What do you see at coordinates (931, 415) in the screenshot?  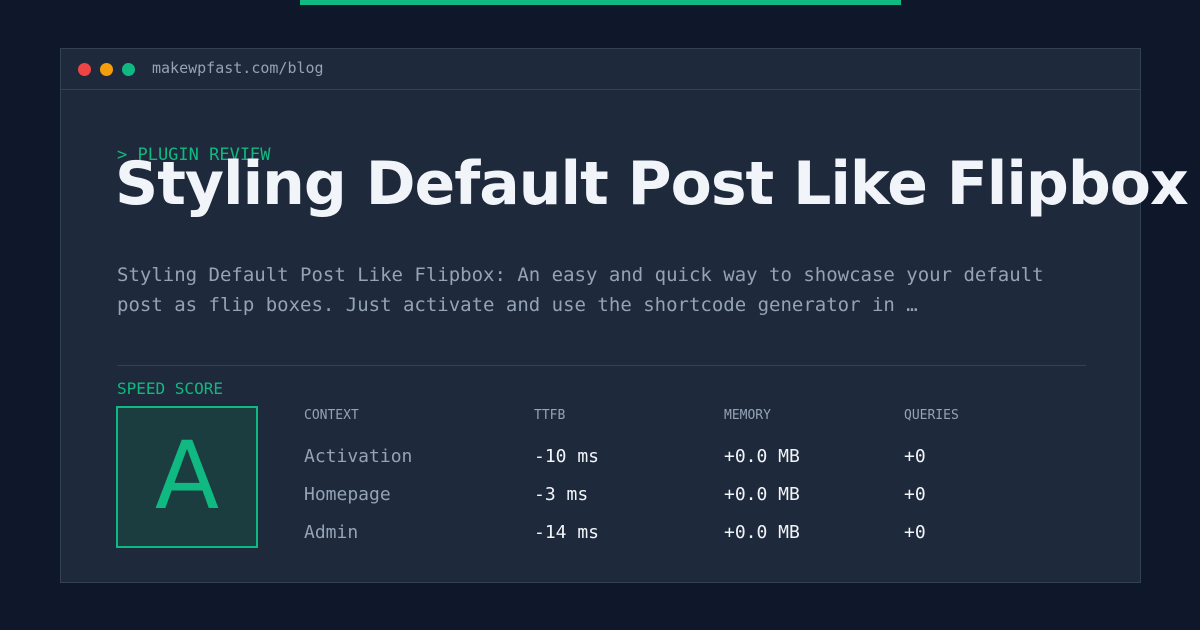 I see `header-queries: QUERIES` at bounding box center [931, 415].